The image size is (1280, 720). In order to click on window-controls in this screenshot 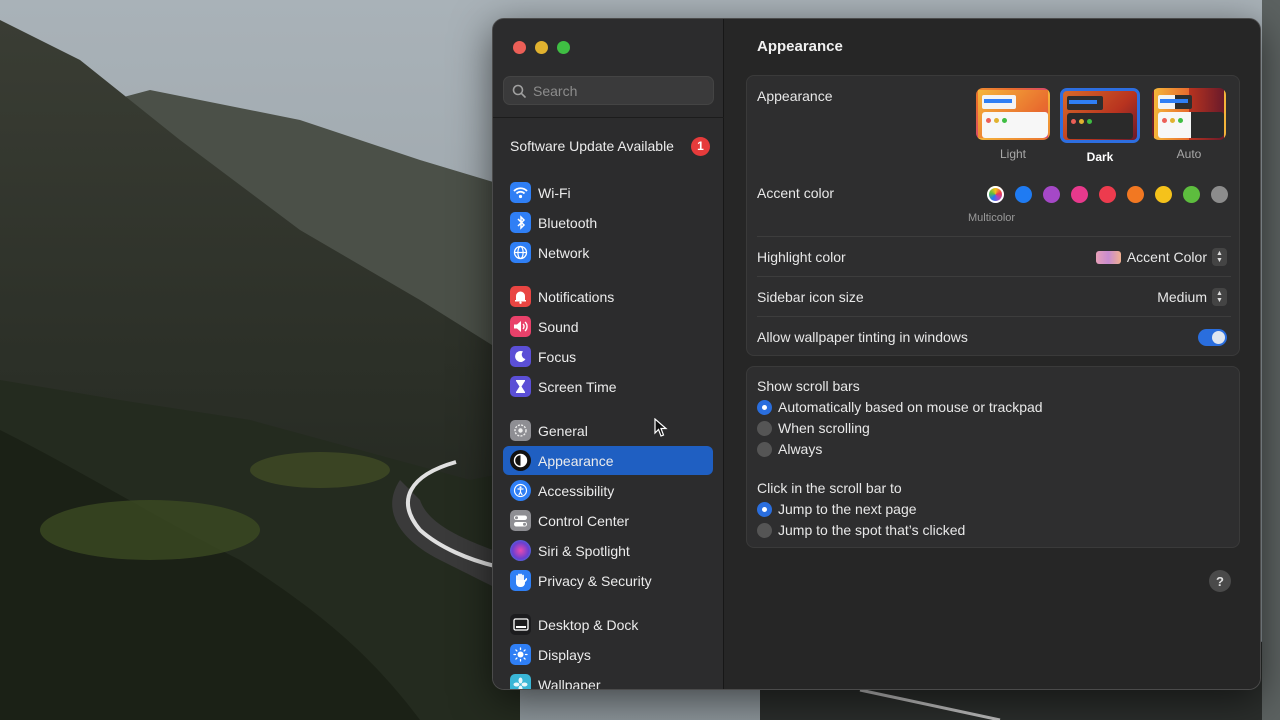, I will do `click(541, 47)`.